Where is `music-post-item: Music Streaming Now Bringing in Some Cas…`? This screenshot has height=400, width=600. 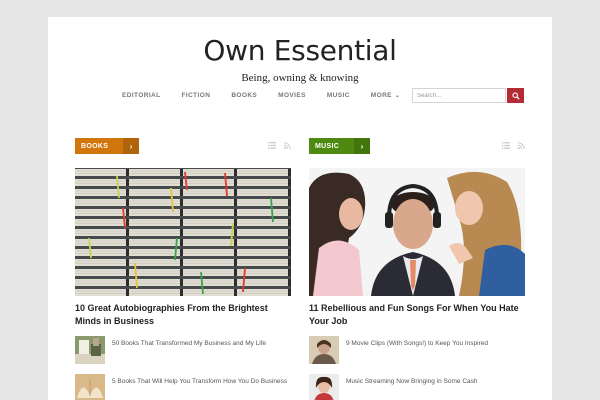
music-post-item: Music Streaming Now Bringing in Some Cas… is located at coordinates (417, 387).